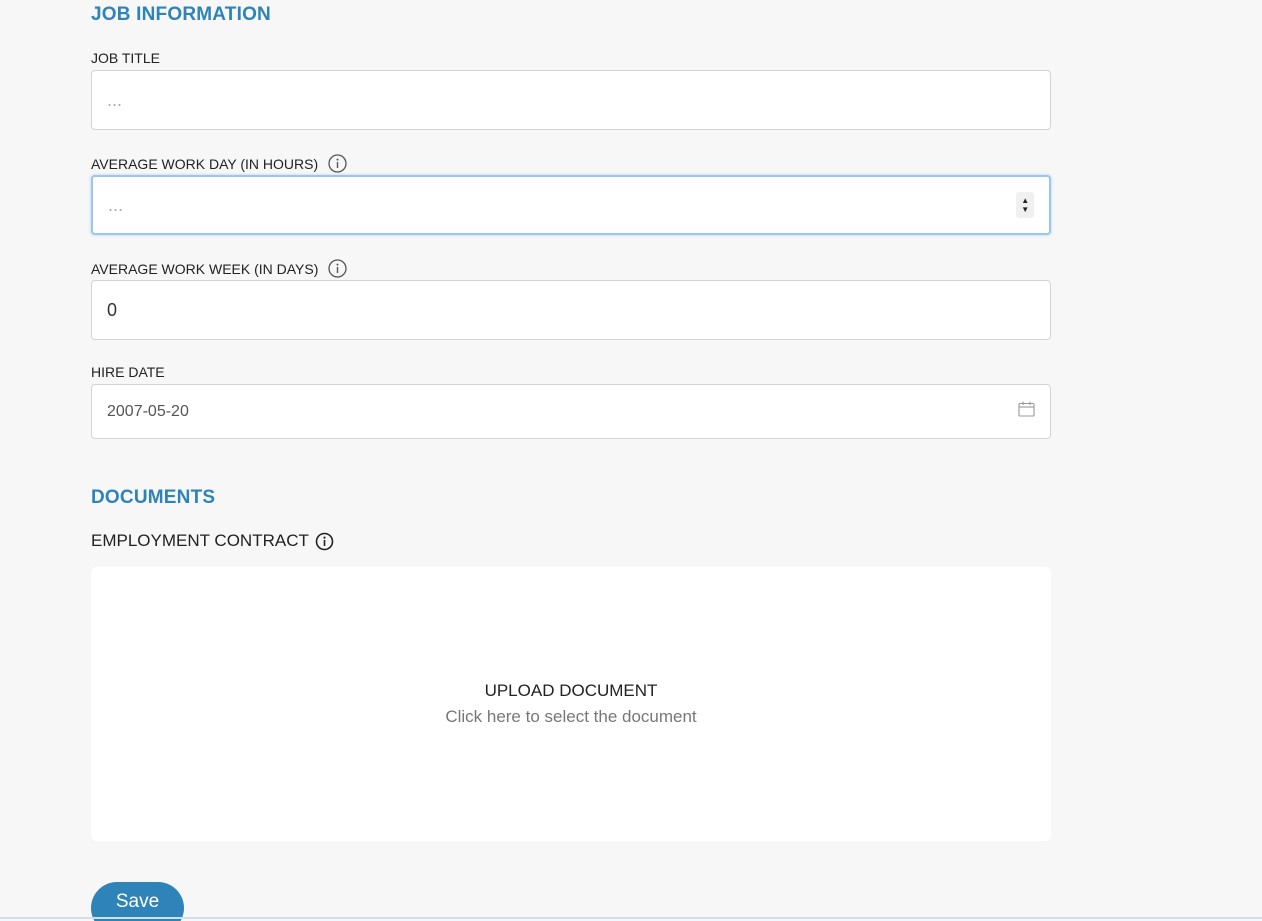  I want to click on hire-date-field: 2007-05-20, so click(571, 411).